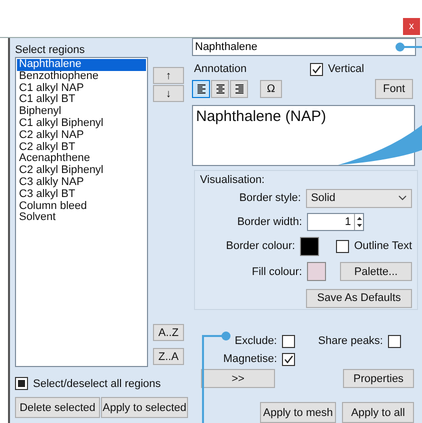 The image size is (422, 423). What do you see at coordinates (81, 182) in the screenshot?
I see `list-item: C3 alkly NAP` at bounding box center [81, 182].